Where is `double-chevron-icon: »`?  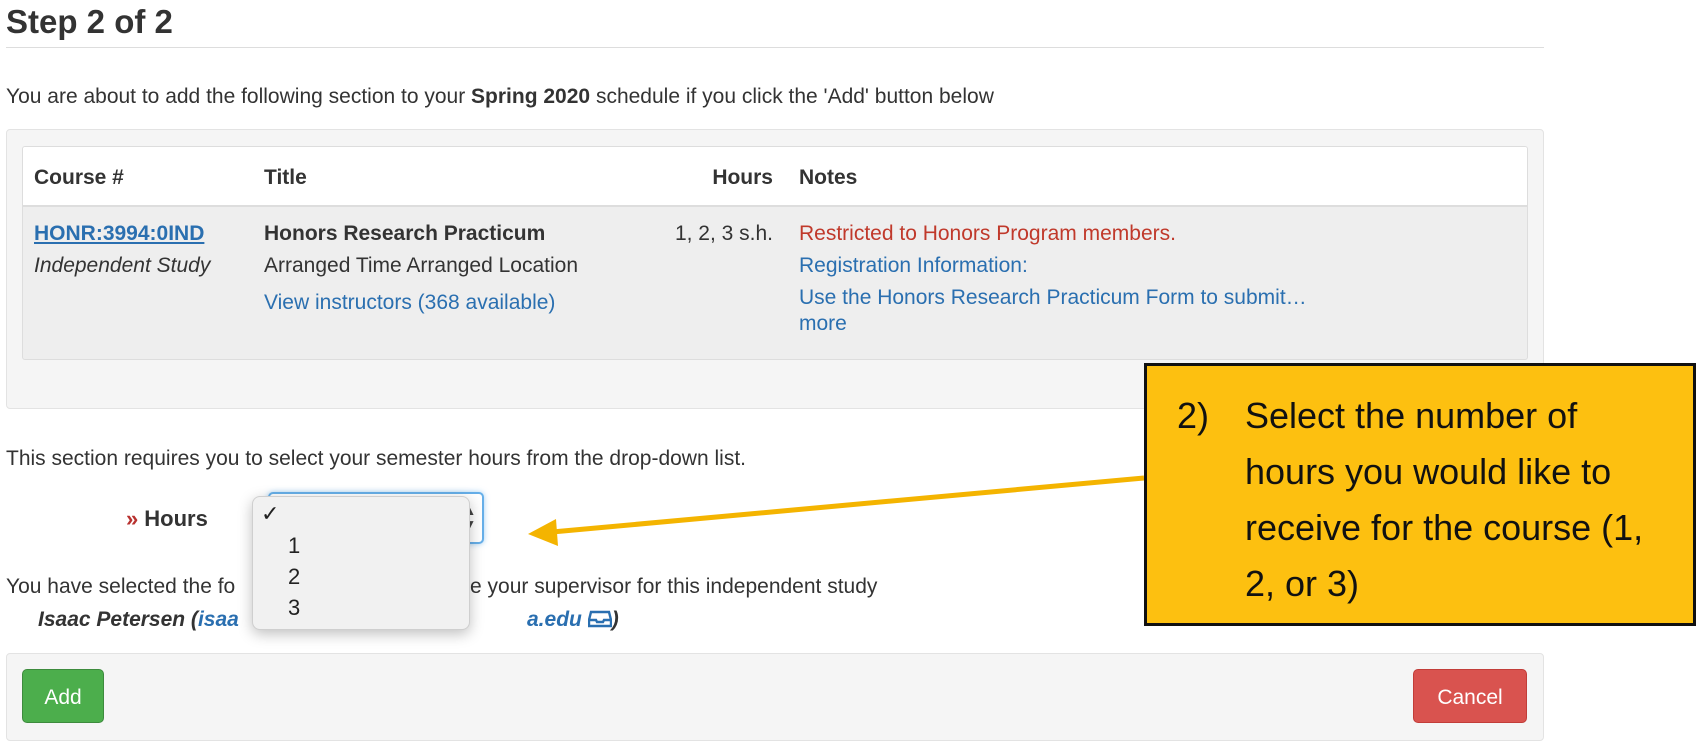
double-chevron-icon: » is located at coordinates (132, 518).